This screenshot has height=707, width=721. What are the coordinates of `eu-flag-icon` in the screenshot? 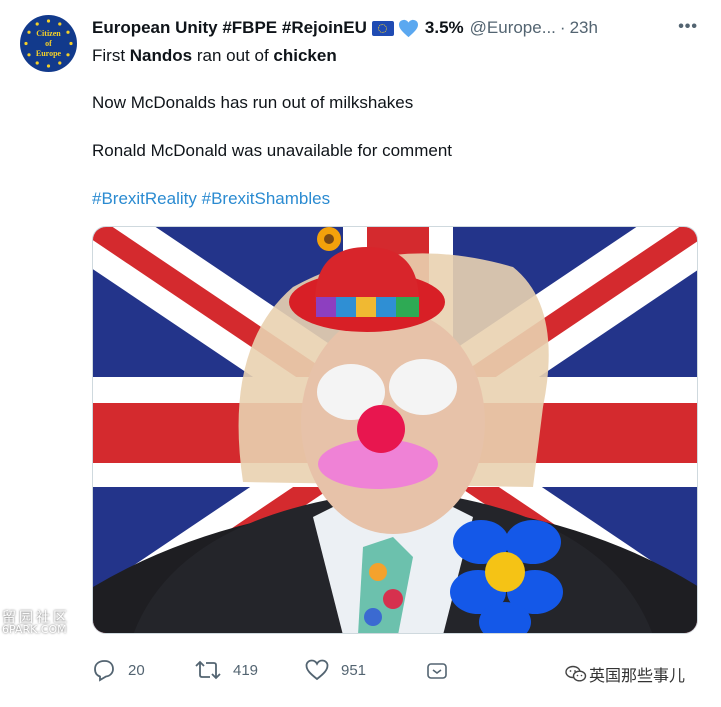 It's located at (382, 28).